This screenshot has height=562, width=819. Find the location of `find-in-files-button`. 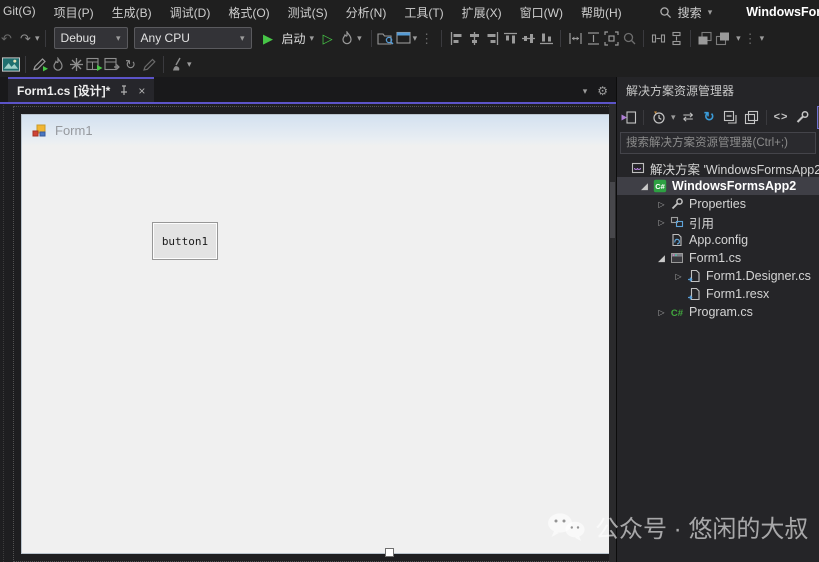

find-in-files-button is located at coordinates (386, 38).